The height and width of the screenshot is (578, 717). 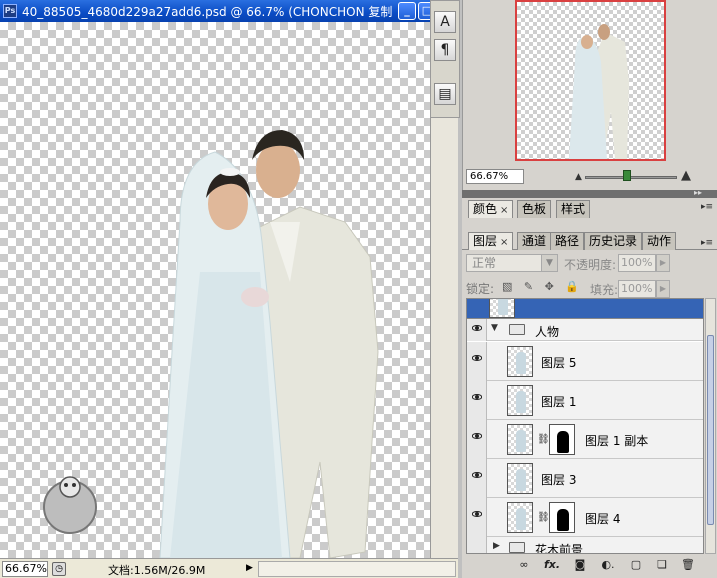 I want to click on blend-mode-select: 正常 ▼, so click(x=512, y=263).